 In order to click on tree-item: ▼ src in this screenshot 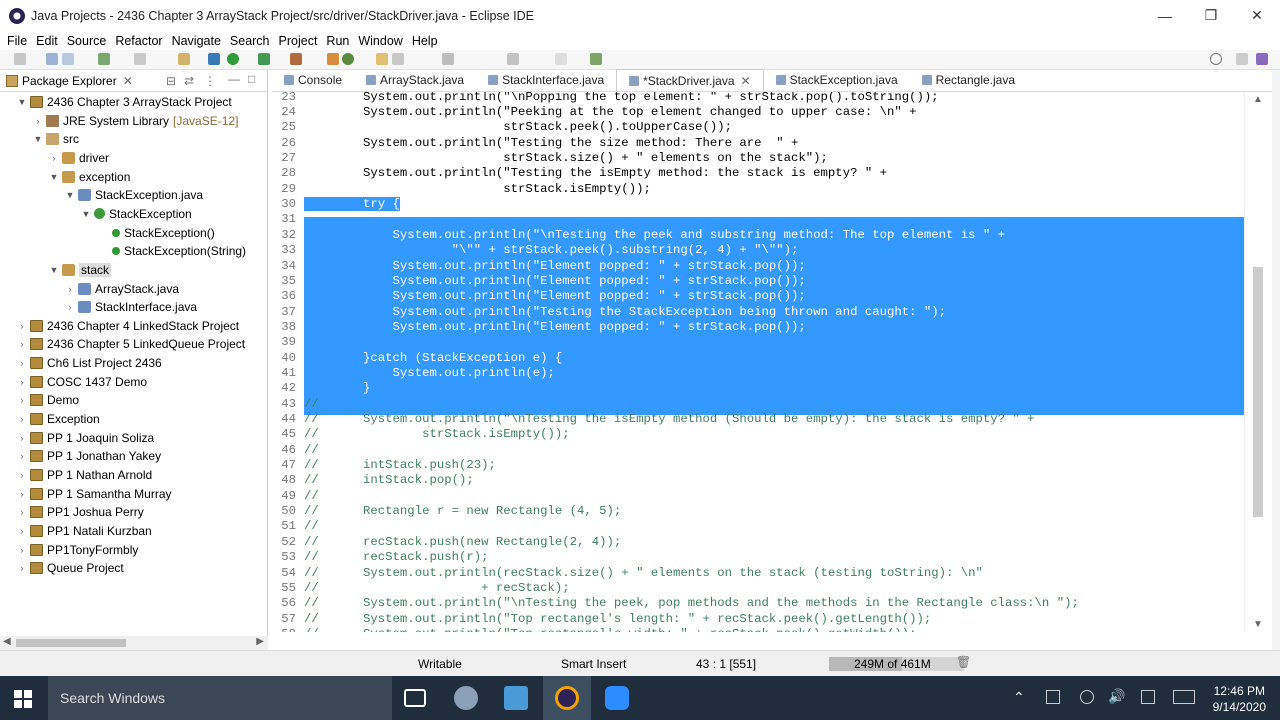, I will do `click(55, 139)`.